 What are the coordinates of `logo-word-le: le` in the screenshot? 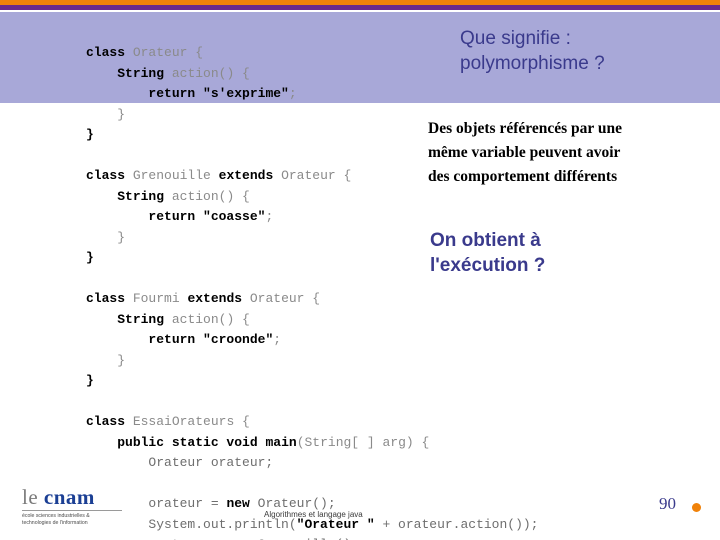 It's located at (33, 497).